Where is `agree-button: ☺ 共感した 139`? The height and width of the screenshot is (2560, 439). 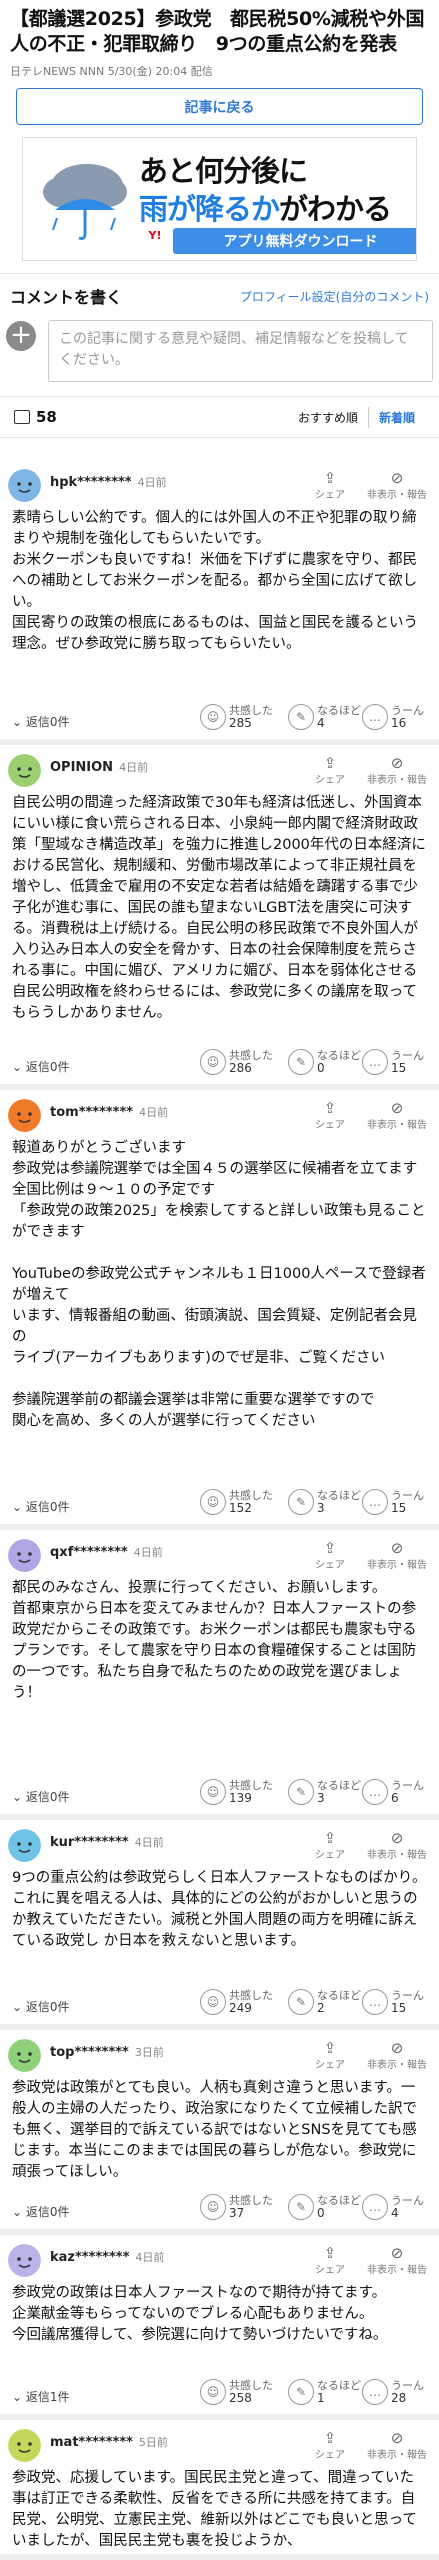
agree-button: ☺ 共感した 139 is located at coordinates (236, 1792).